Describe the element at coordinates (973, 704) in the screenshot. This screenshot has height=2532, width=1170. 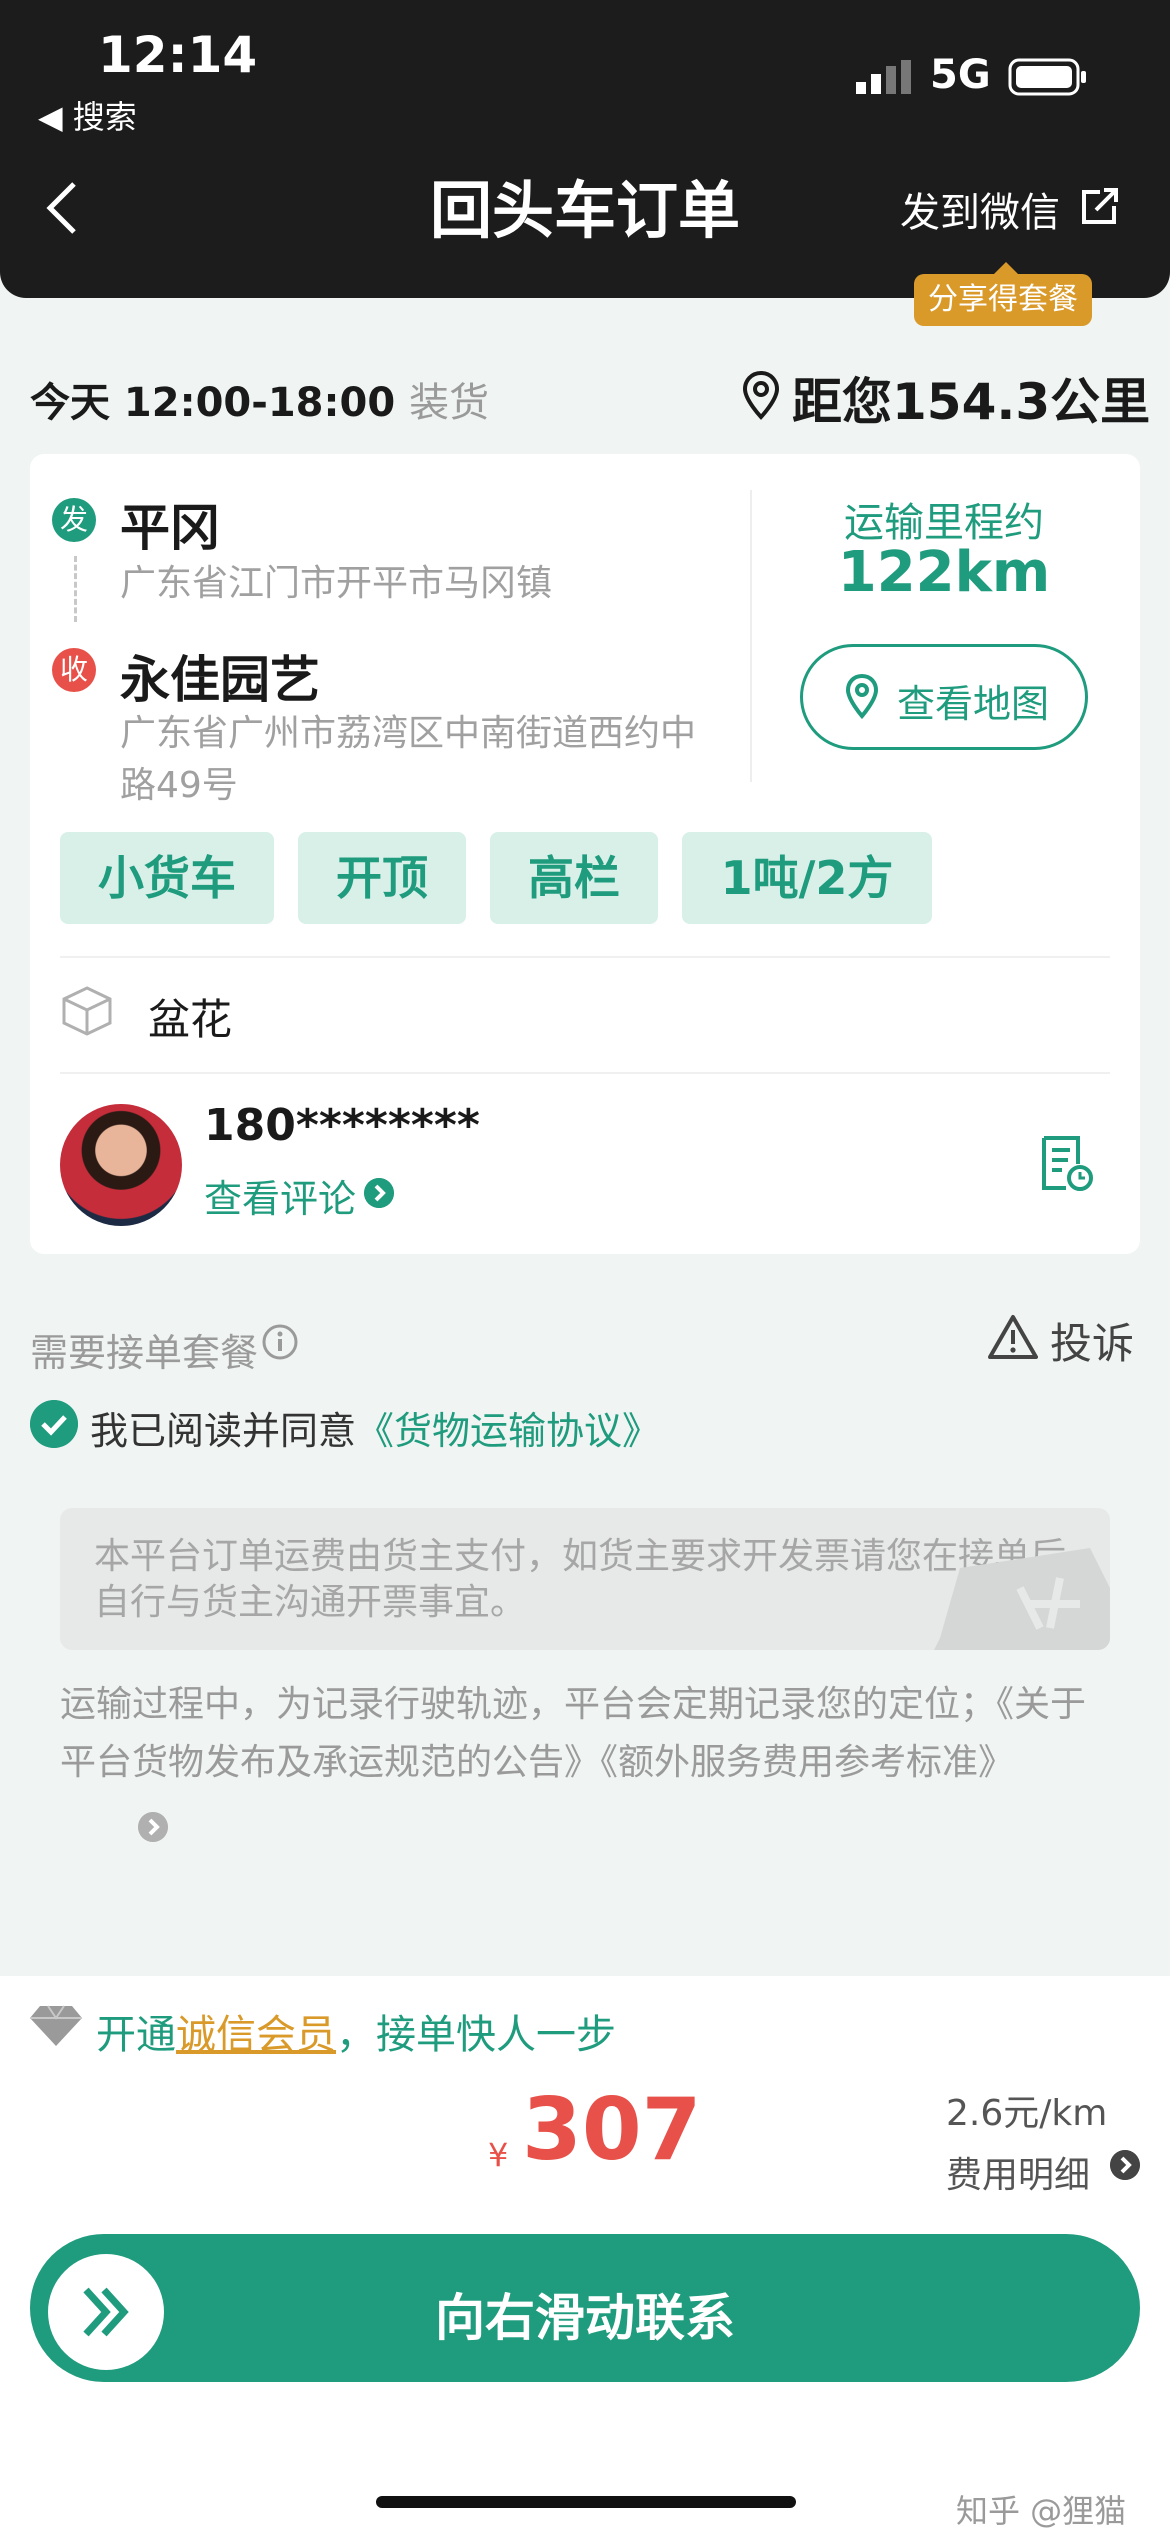
I see `view-map-label: 查看地图` at that location.